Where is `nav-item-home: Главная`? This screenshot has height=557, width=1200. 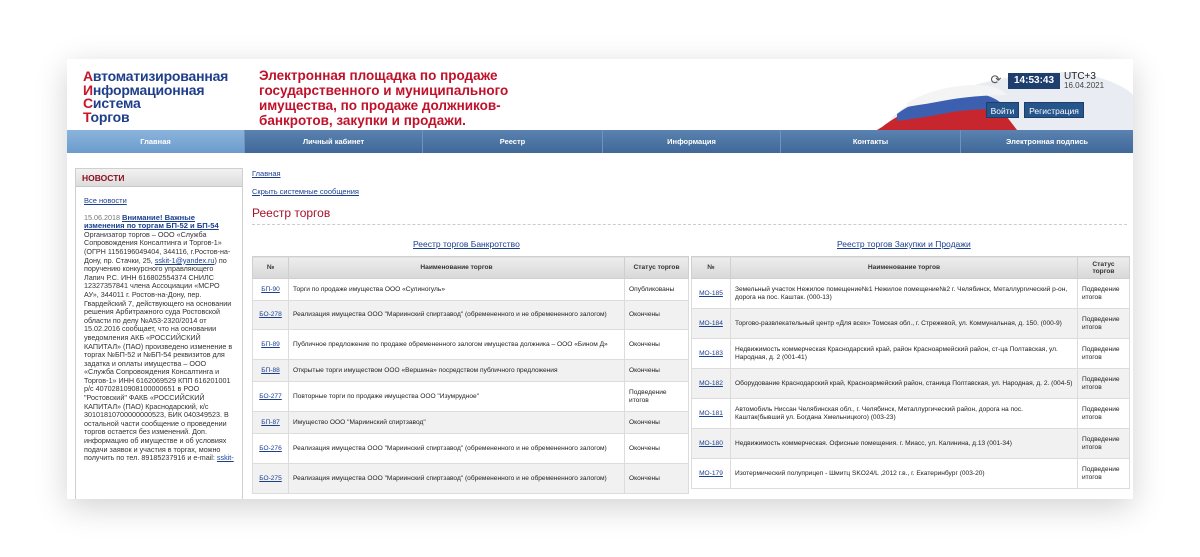
nav-item-home: Главная is located at coordinates (156, 141).